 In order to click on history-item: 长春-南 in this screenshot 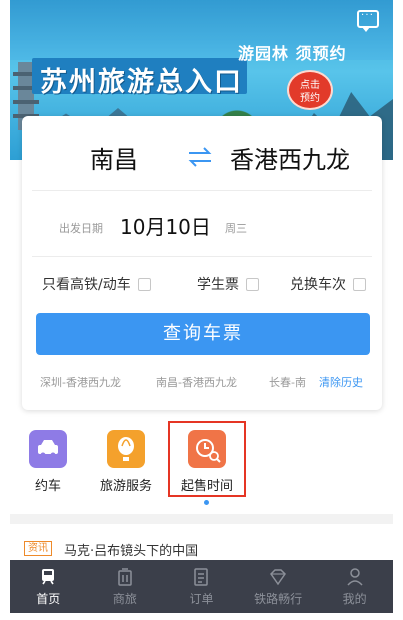, I will do `click(287, 382)`.